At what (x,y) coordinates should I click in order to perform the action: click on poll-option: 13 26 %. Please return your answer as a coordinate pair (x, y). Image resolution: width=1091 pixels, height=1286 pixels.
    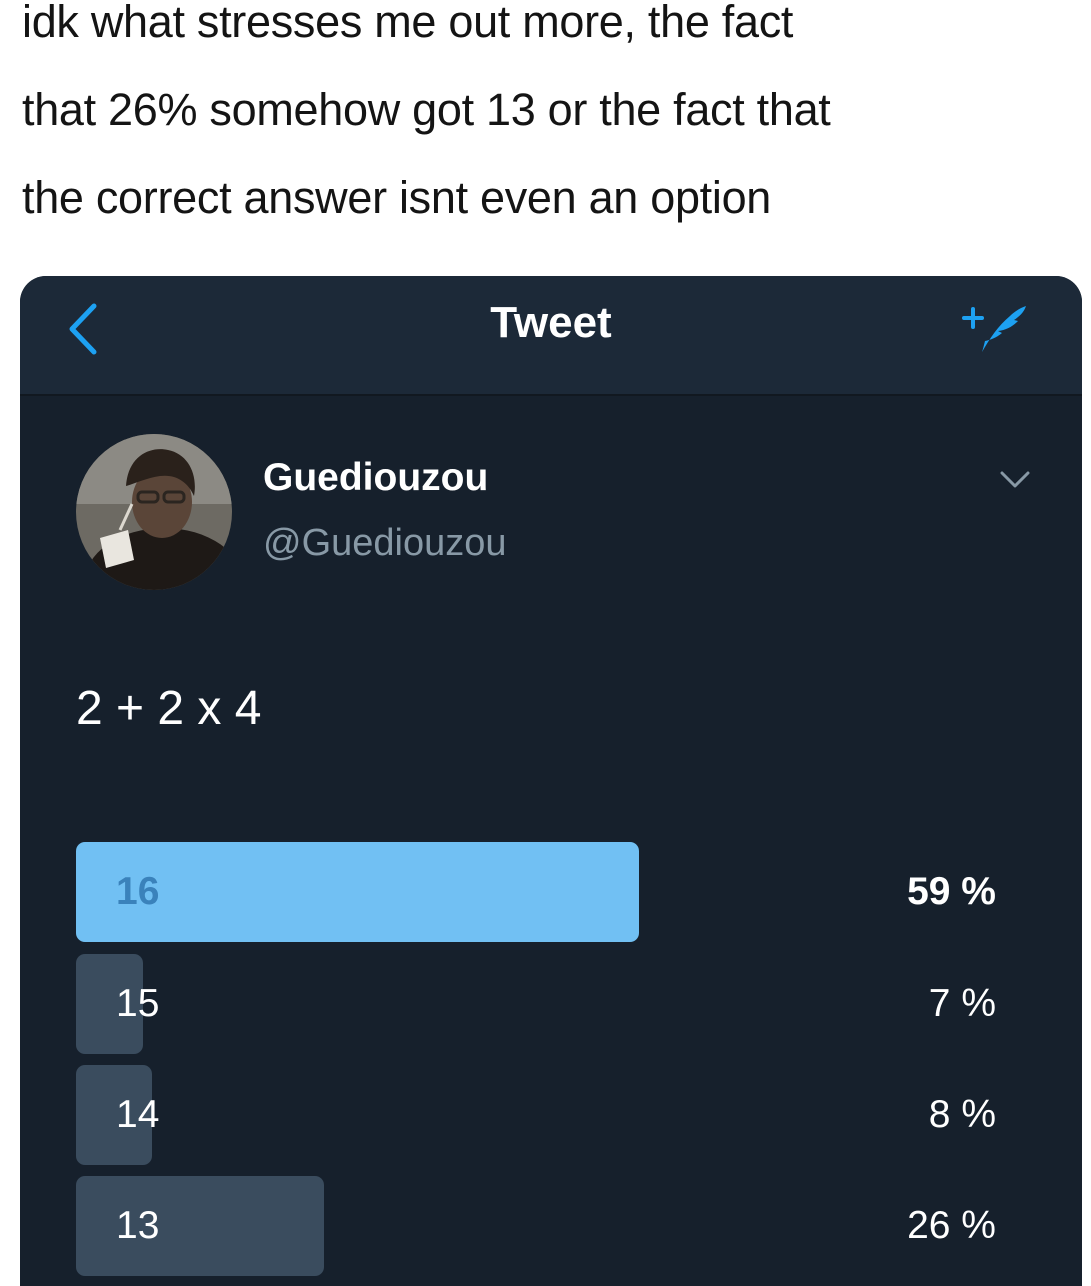
    Looking at the image, I should click on (536, 1226).